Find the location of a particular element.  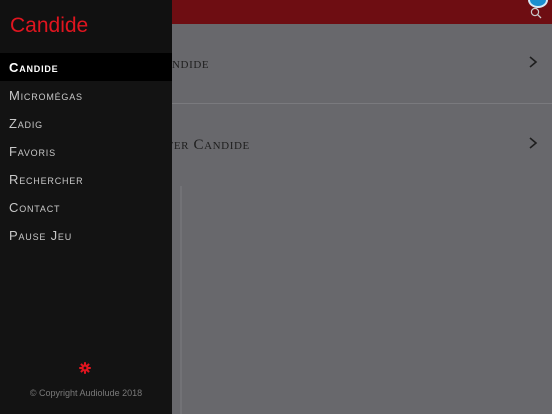

list-item: uter Candide is located at coordinates (355, 145).